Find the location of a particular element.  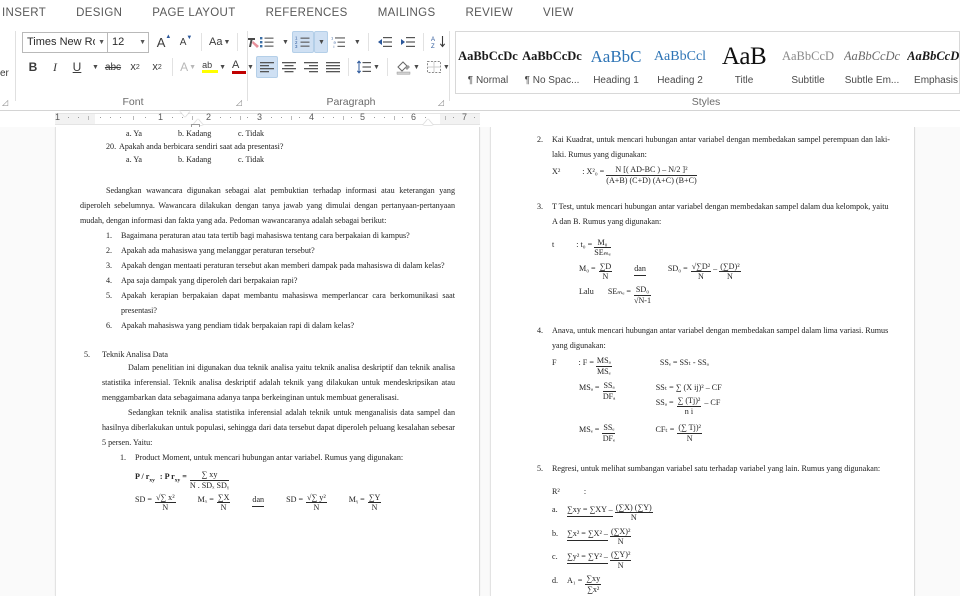

ruler-right-margin is located at coordinates (460, 119).